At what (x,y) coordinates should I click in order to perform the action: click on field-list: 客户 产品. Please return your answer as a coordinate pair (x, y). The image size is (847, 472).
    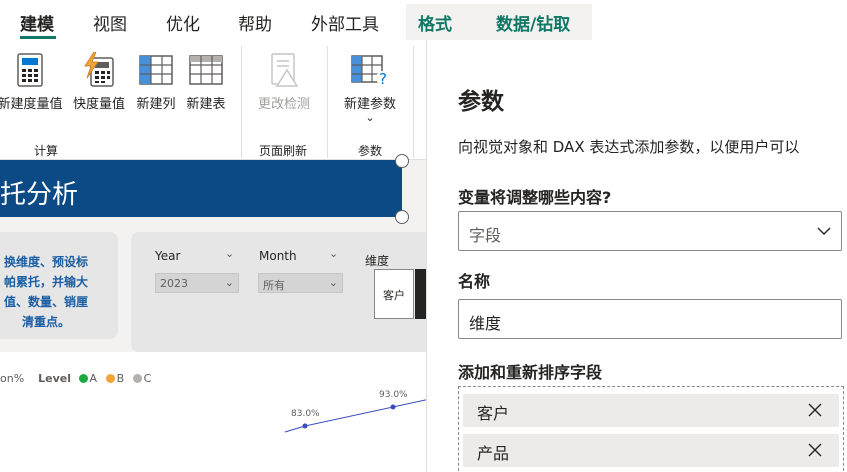
    Looking at the image, I should click on (651, 429).